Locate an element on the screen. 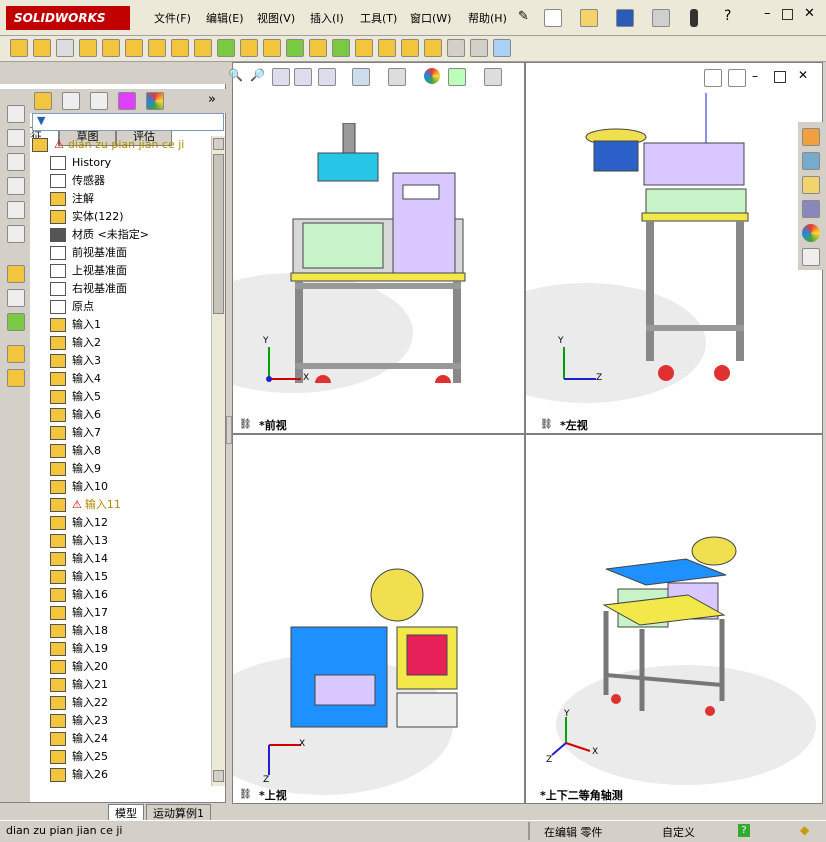 This screenshot has height=842, width=826. tree-item: 输入17 is located at coordinates (79, 613).